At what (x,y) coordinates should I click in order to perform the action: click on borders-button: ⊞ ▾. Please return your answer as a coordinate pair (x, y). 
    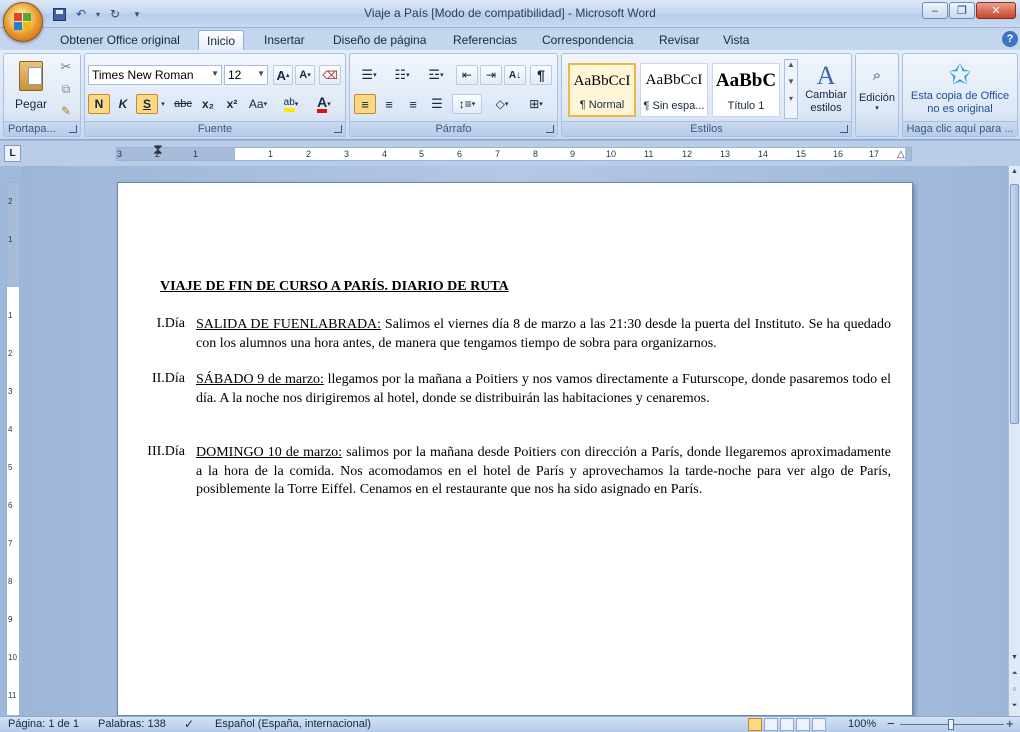
    Looking at the image, I should click on (536, 104).